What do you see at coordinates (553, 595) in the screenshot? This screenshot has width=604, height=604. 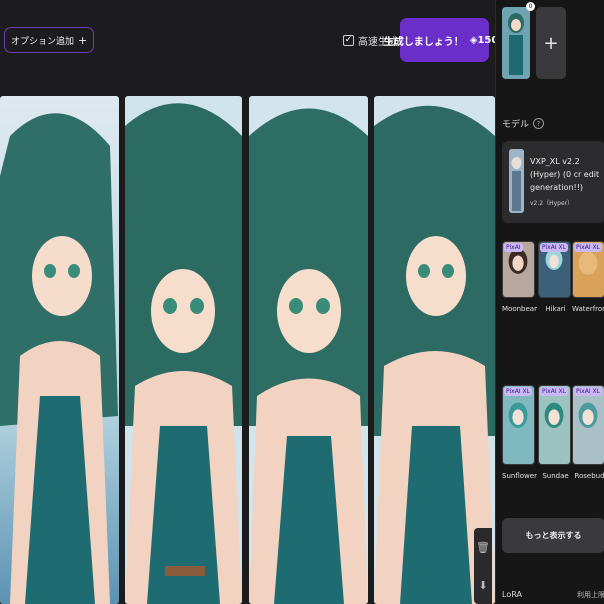 I see `lora-section-header: LoRA 利用上限` at bounding box center [553, 595].